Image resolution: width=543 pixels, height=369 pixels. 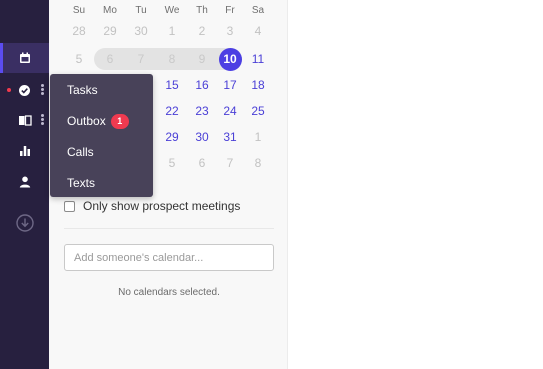 What do you see at coordinates (230, 59) in the screenshot?
I see `day-cell-today: 10` at bounding box center [230, 59].